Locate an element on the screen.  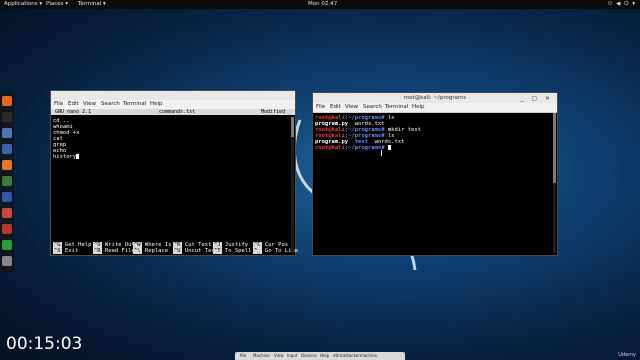
taskbar-item: Help is located at coordinates (324, 356).